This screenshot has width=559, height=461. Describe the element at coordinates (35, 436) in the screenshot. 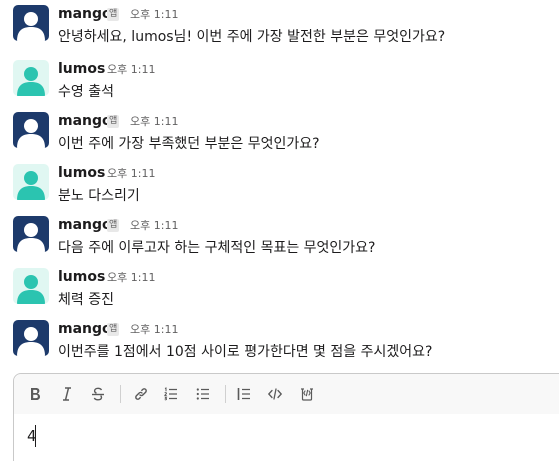

I see `text-caret` at that location.